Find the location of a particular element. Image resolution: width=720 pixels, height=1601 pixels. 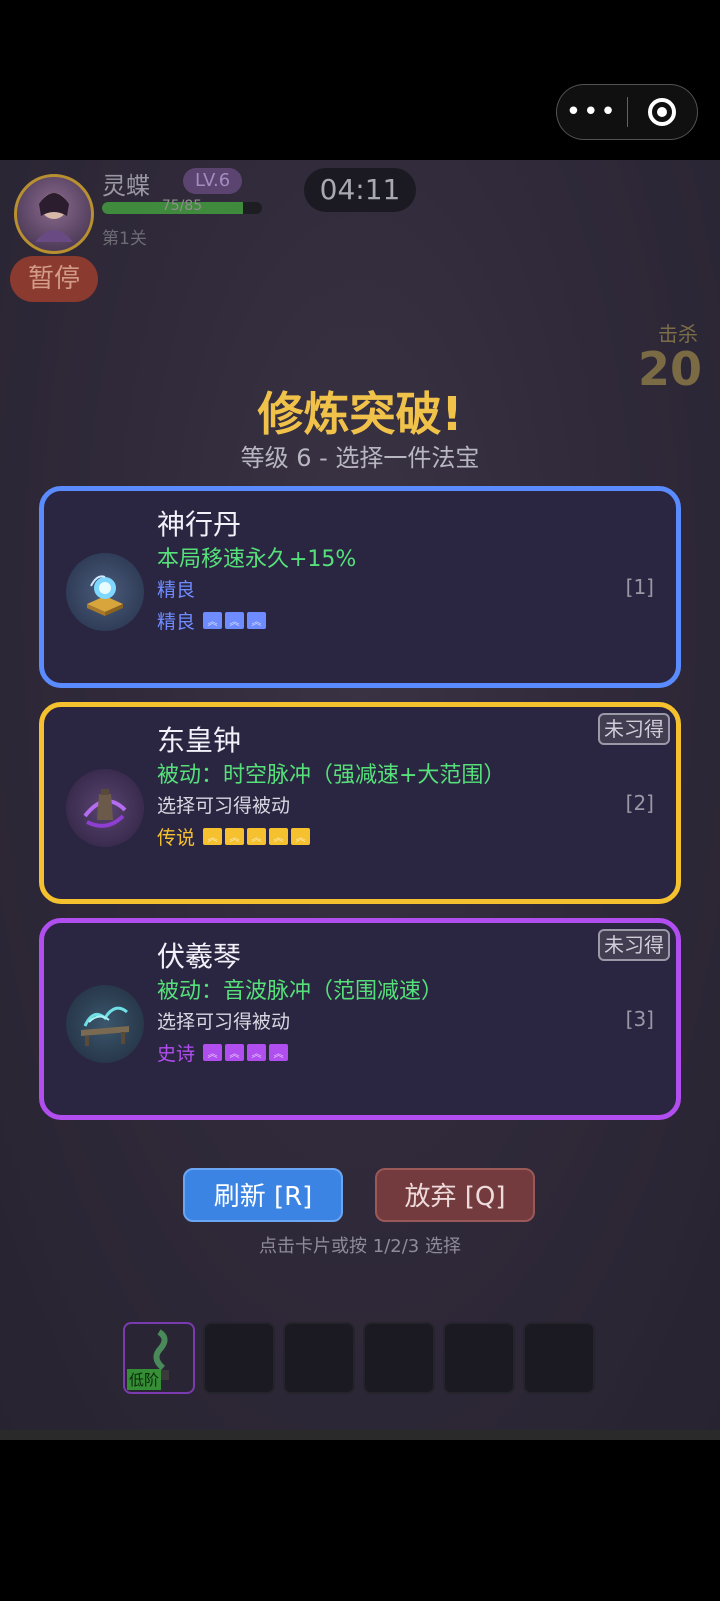

bottom-divider is located at coordinates (360, 1435).